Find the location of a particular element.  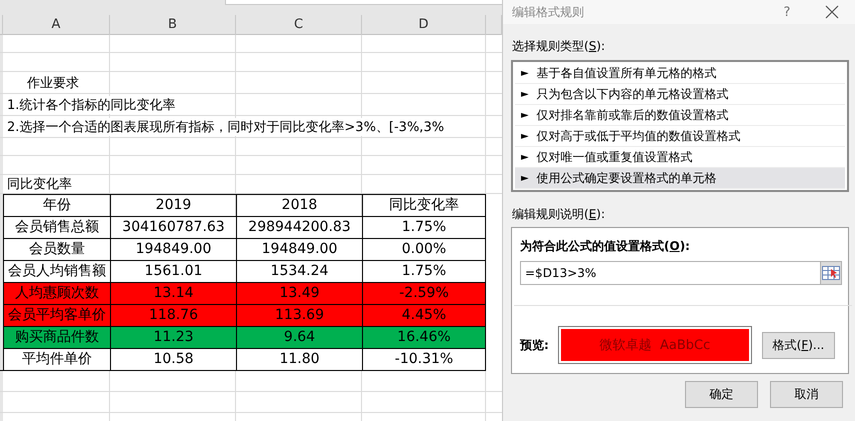

section-label: 编辑规则说明(E): is located at coordinates (559, 214).